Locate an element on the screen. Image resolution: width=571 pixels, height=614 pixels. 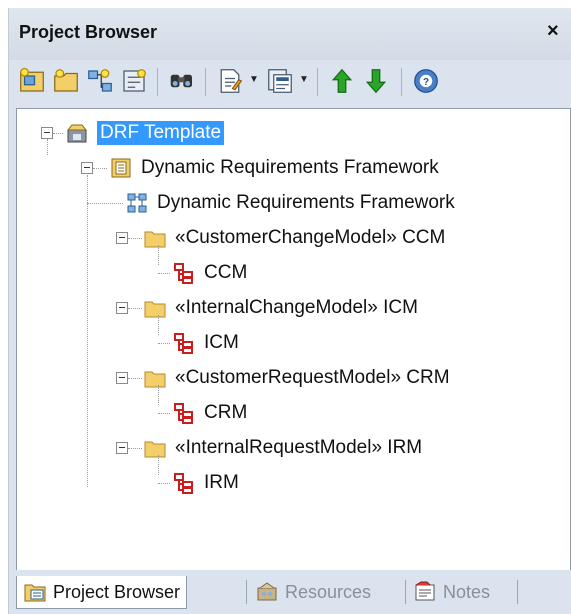
tree-node-model: CCM is located at coordinates (209, 273).